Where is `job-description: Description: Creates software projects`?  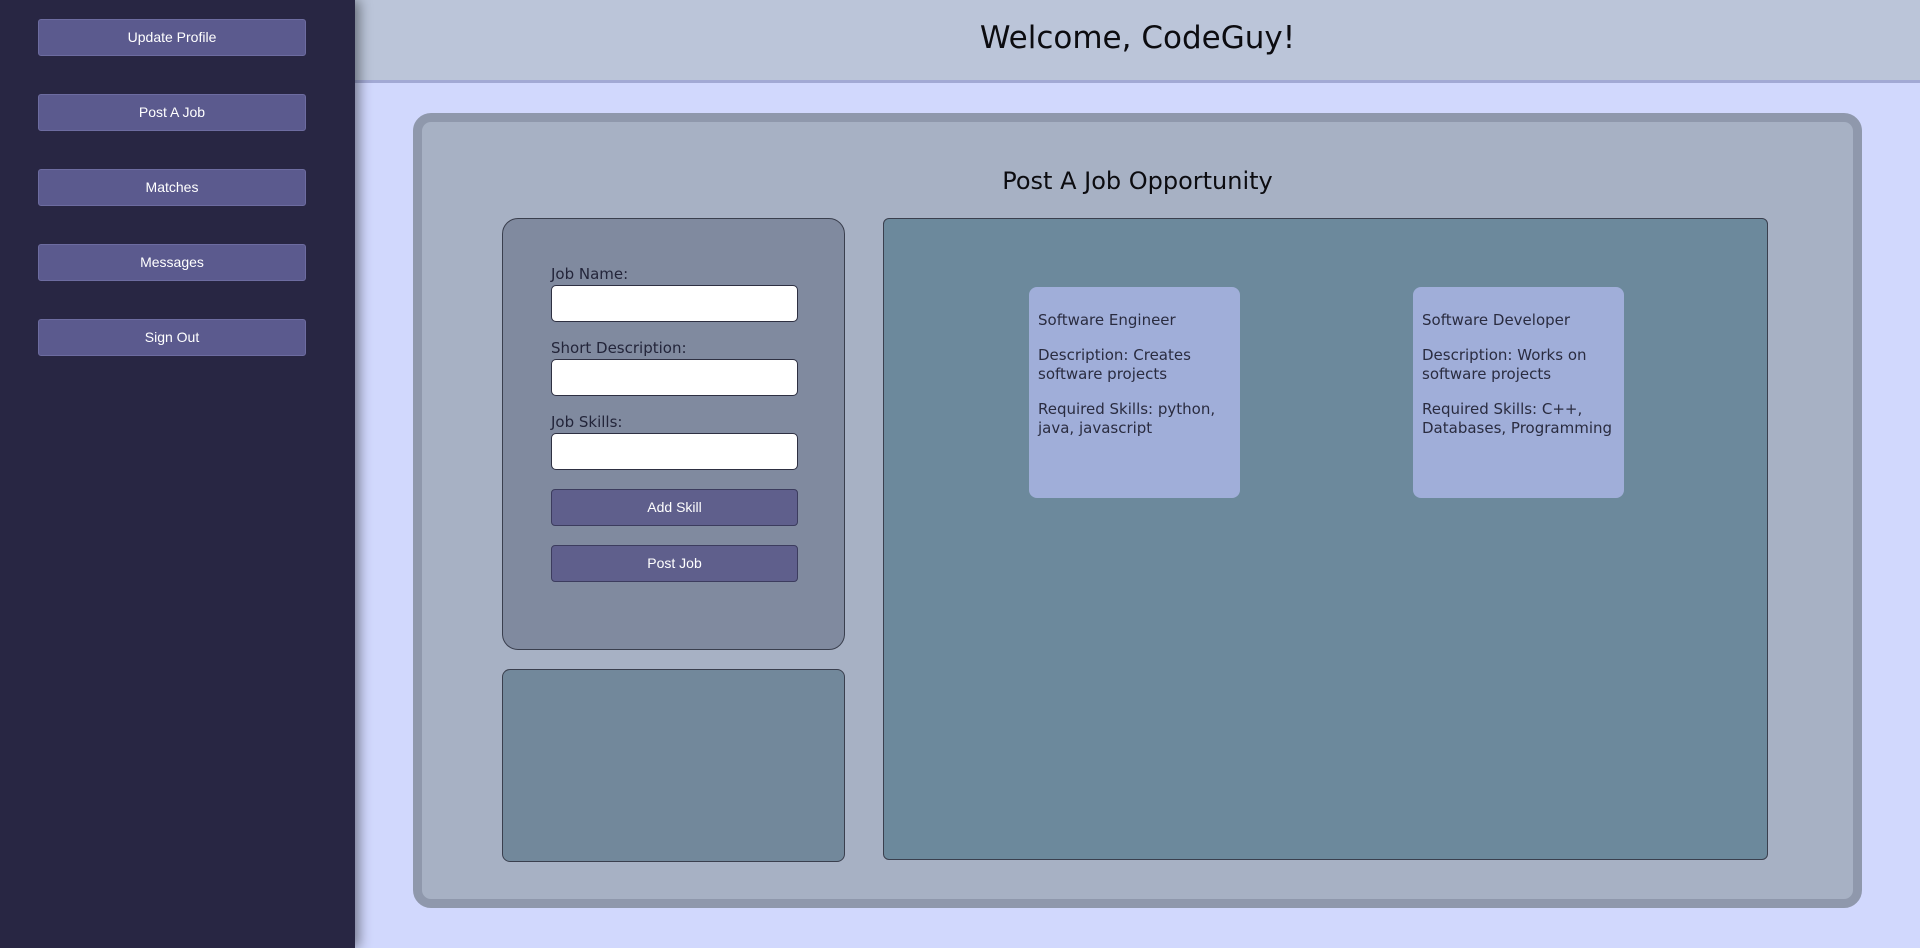 job-description: Description: Creates software projects is located at coordinates (1114, 364).